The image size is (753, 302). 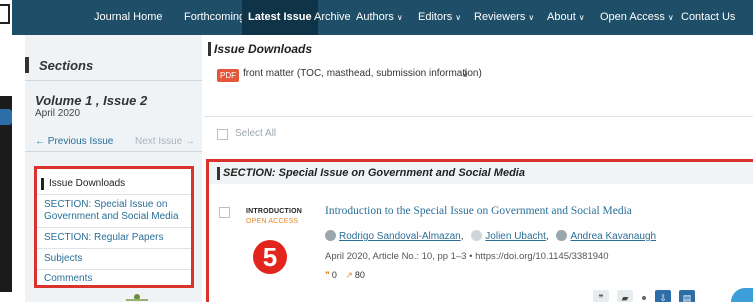 What do you see at coordinates (644, 298) in the screenshot?
I see `more-options-dot` at bounding box center [644, 298].